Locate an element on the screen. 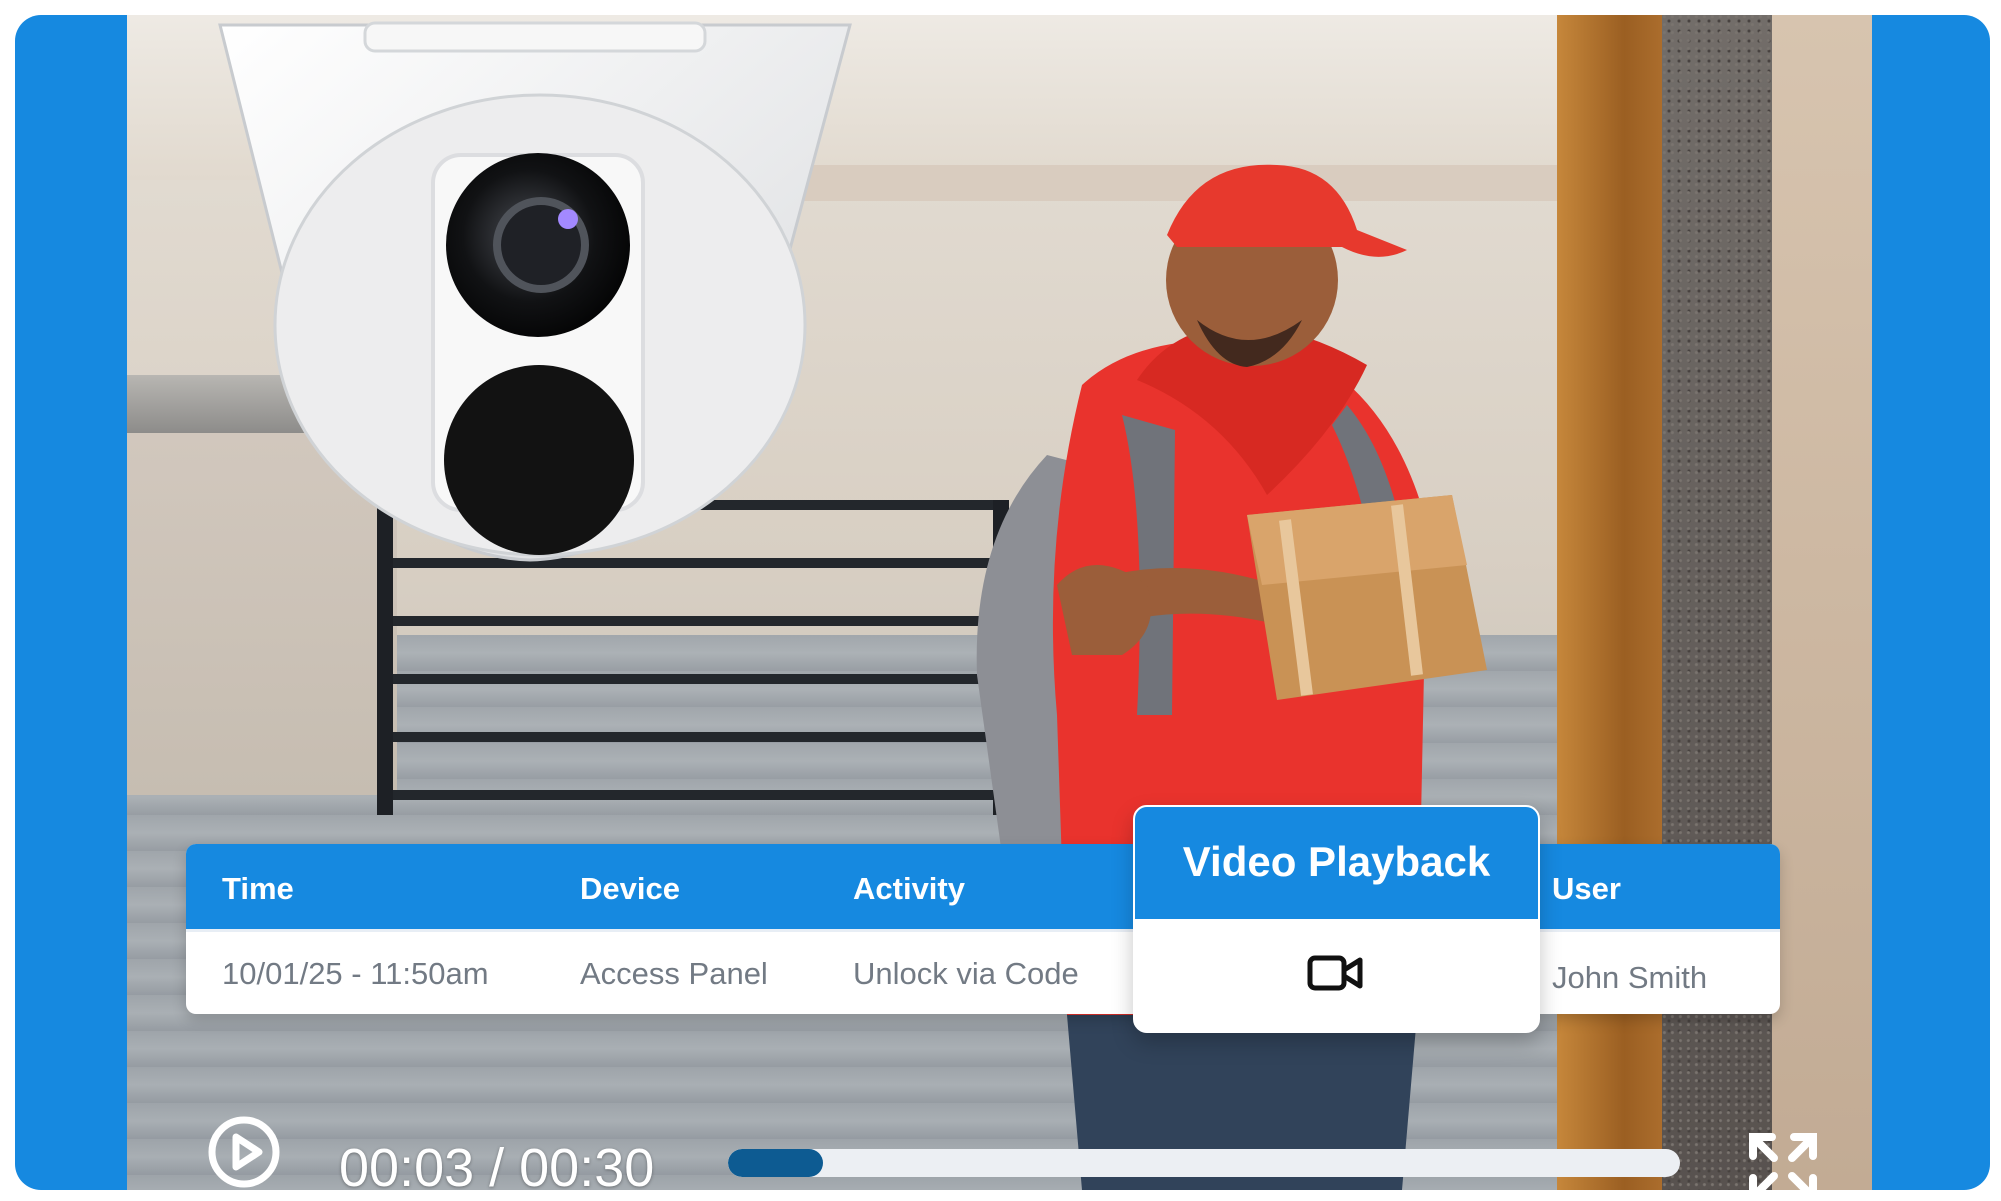 Image resolution: width=2001 pixels, height=1201 pixels. table-header is located at coordinates (983, 886).